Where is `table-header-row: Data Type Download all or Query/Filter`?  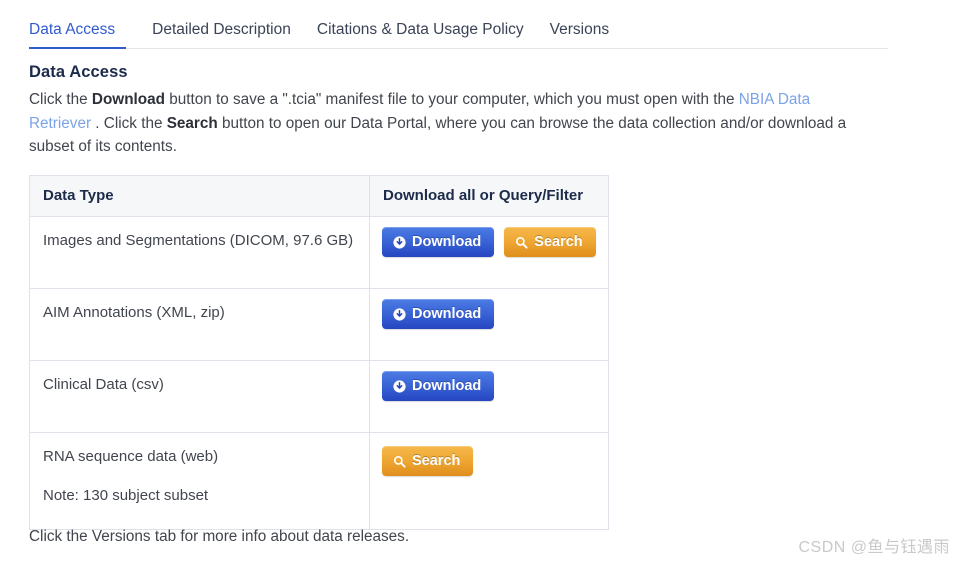 table-header-row: Data Type Download all or Query/Filter is located at coordinates (319, 196).